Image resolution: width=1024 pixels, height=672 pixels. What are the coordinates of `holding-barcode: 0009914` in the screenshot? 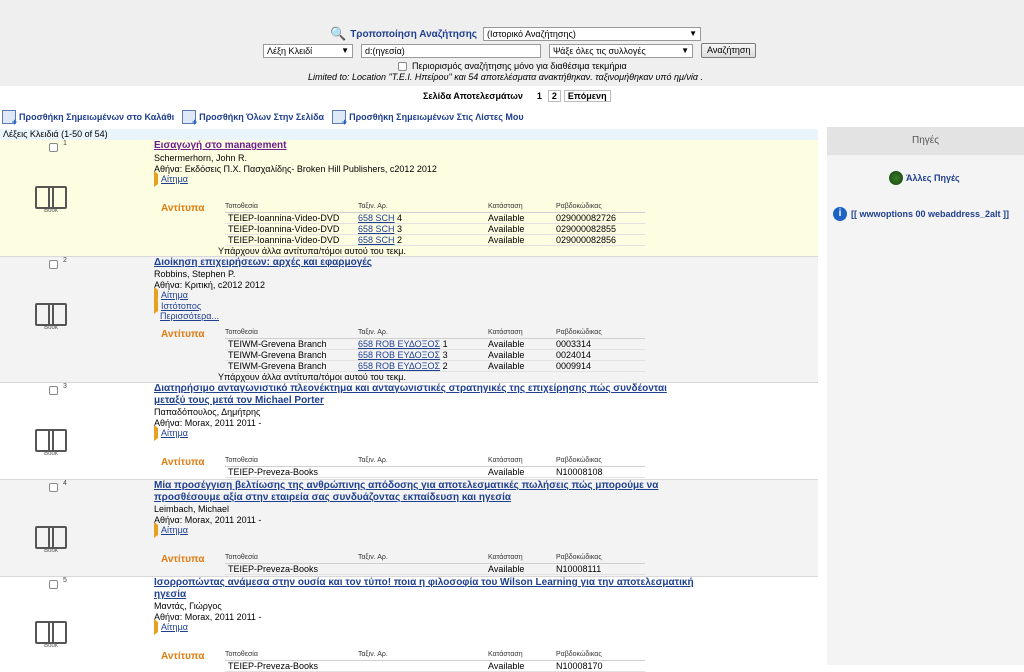 It's located at (574, 366).